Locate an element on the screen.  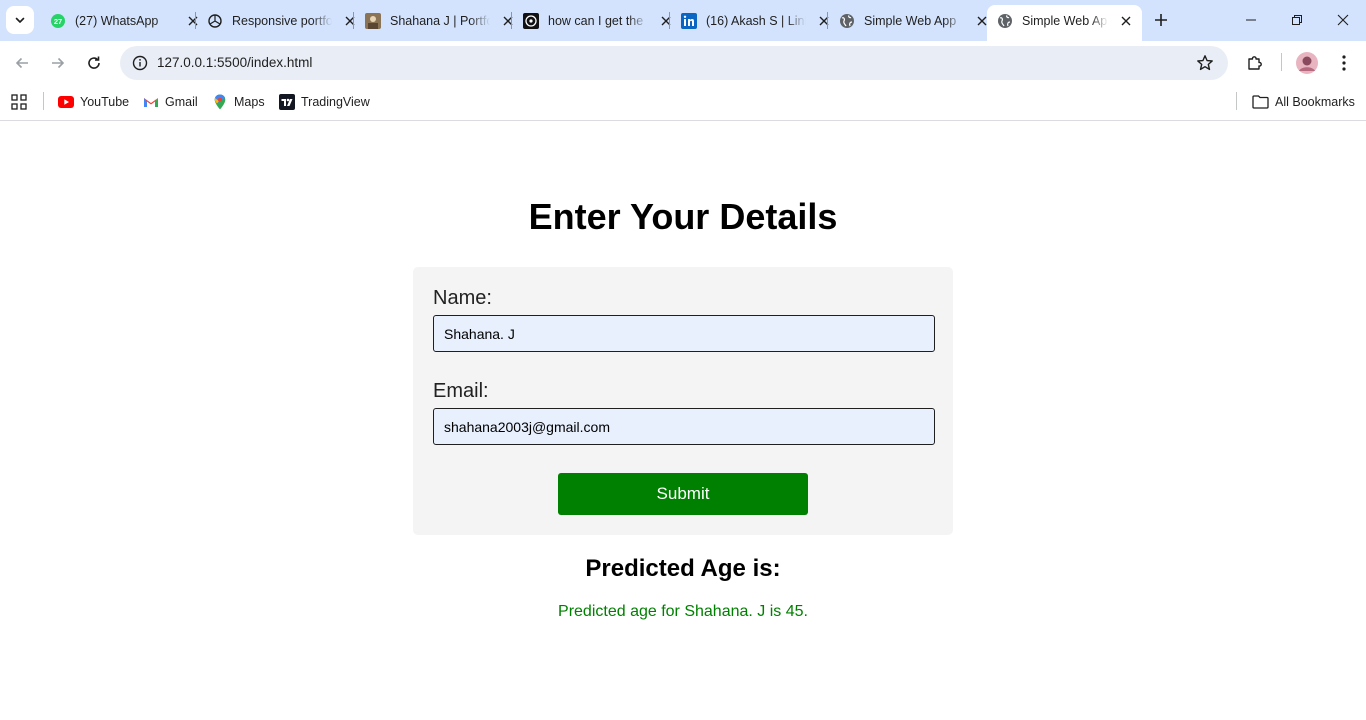
chevron-down-icon is located at coordinates (20, 20).